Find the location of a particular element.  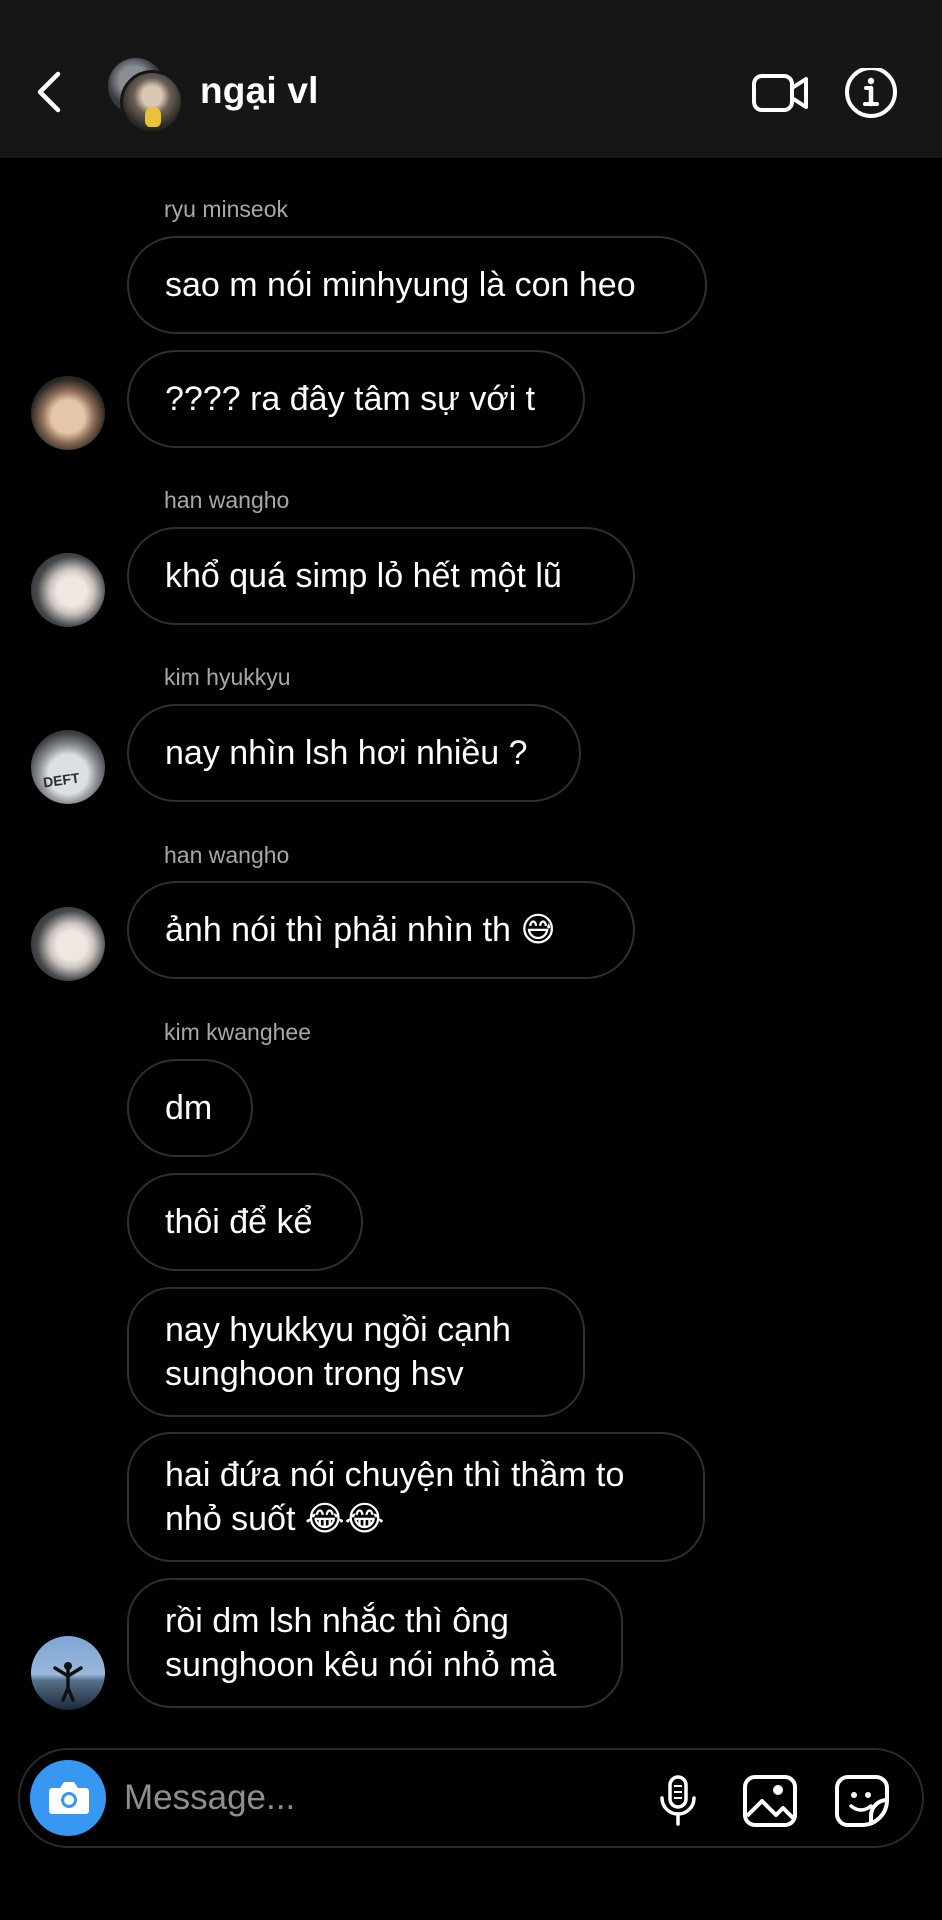

chevron-left-icon is located at coordinates (49, 92).